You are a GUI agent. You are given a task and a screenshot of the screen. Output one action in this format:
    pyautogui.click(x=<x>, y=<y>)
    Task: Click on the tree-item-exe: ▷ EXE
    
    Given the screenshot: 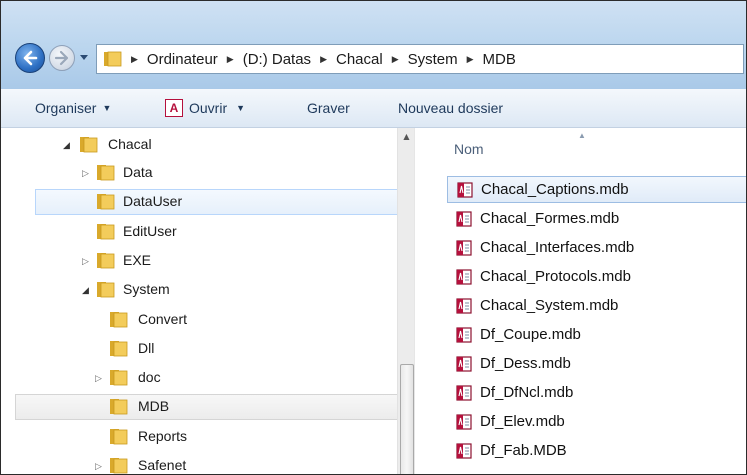 What is the action you would take?
    pyautogui.click(x=212, y=261)
    